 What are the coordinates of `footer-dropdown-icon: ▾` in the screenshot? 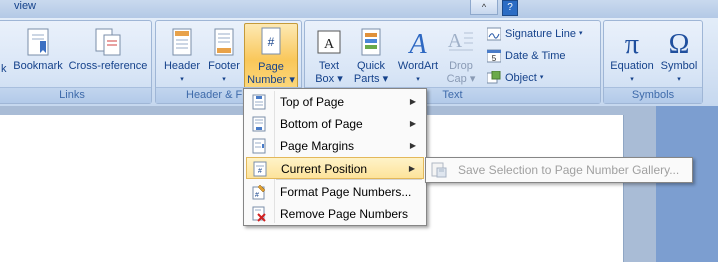 It's located at (224, 79).